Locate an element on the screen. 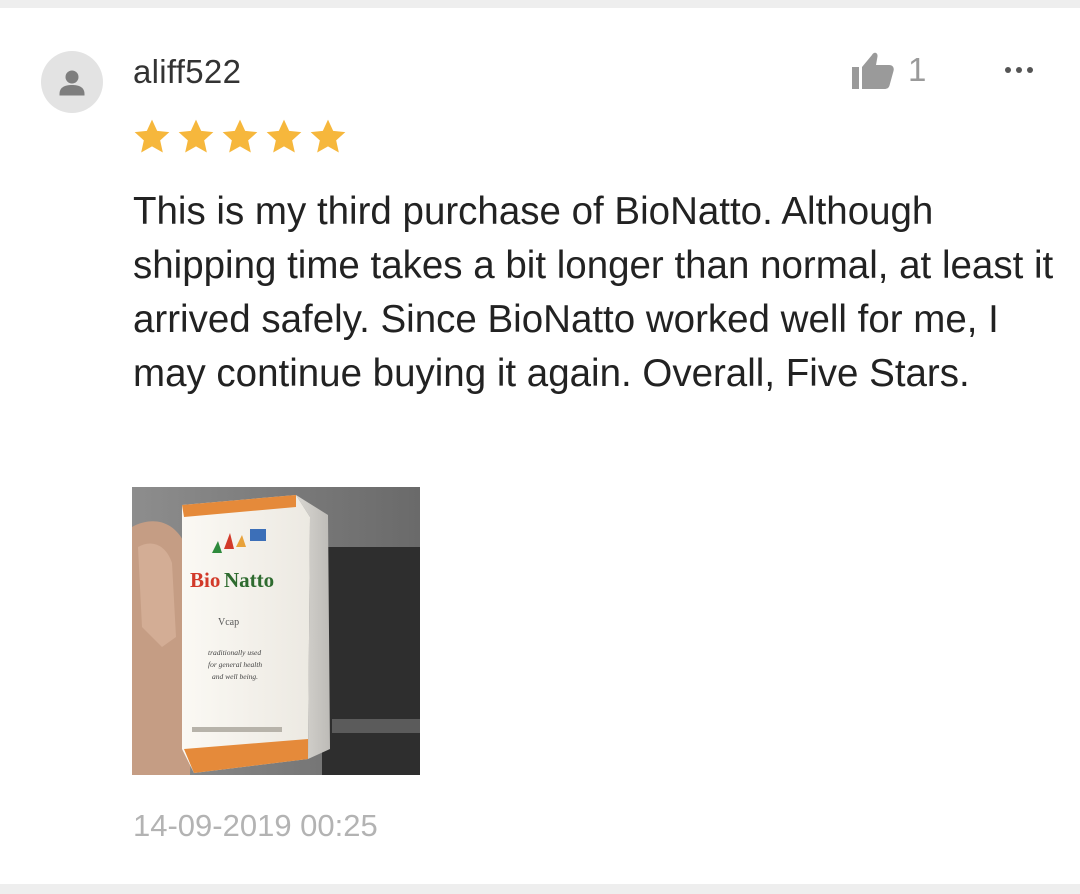 The image size is (1080, 894). more-horizontal-icon is located at coordinates (1020, 70).